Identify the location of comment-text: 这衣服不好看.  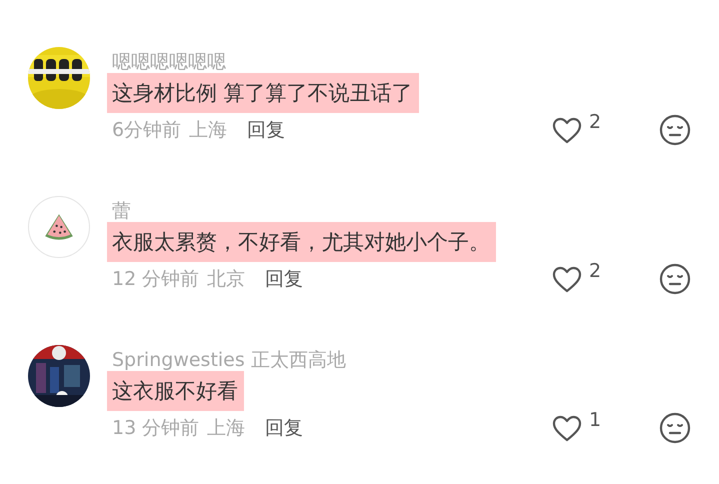
(175, 391).